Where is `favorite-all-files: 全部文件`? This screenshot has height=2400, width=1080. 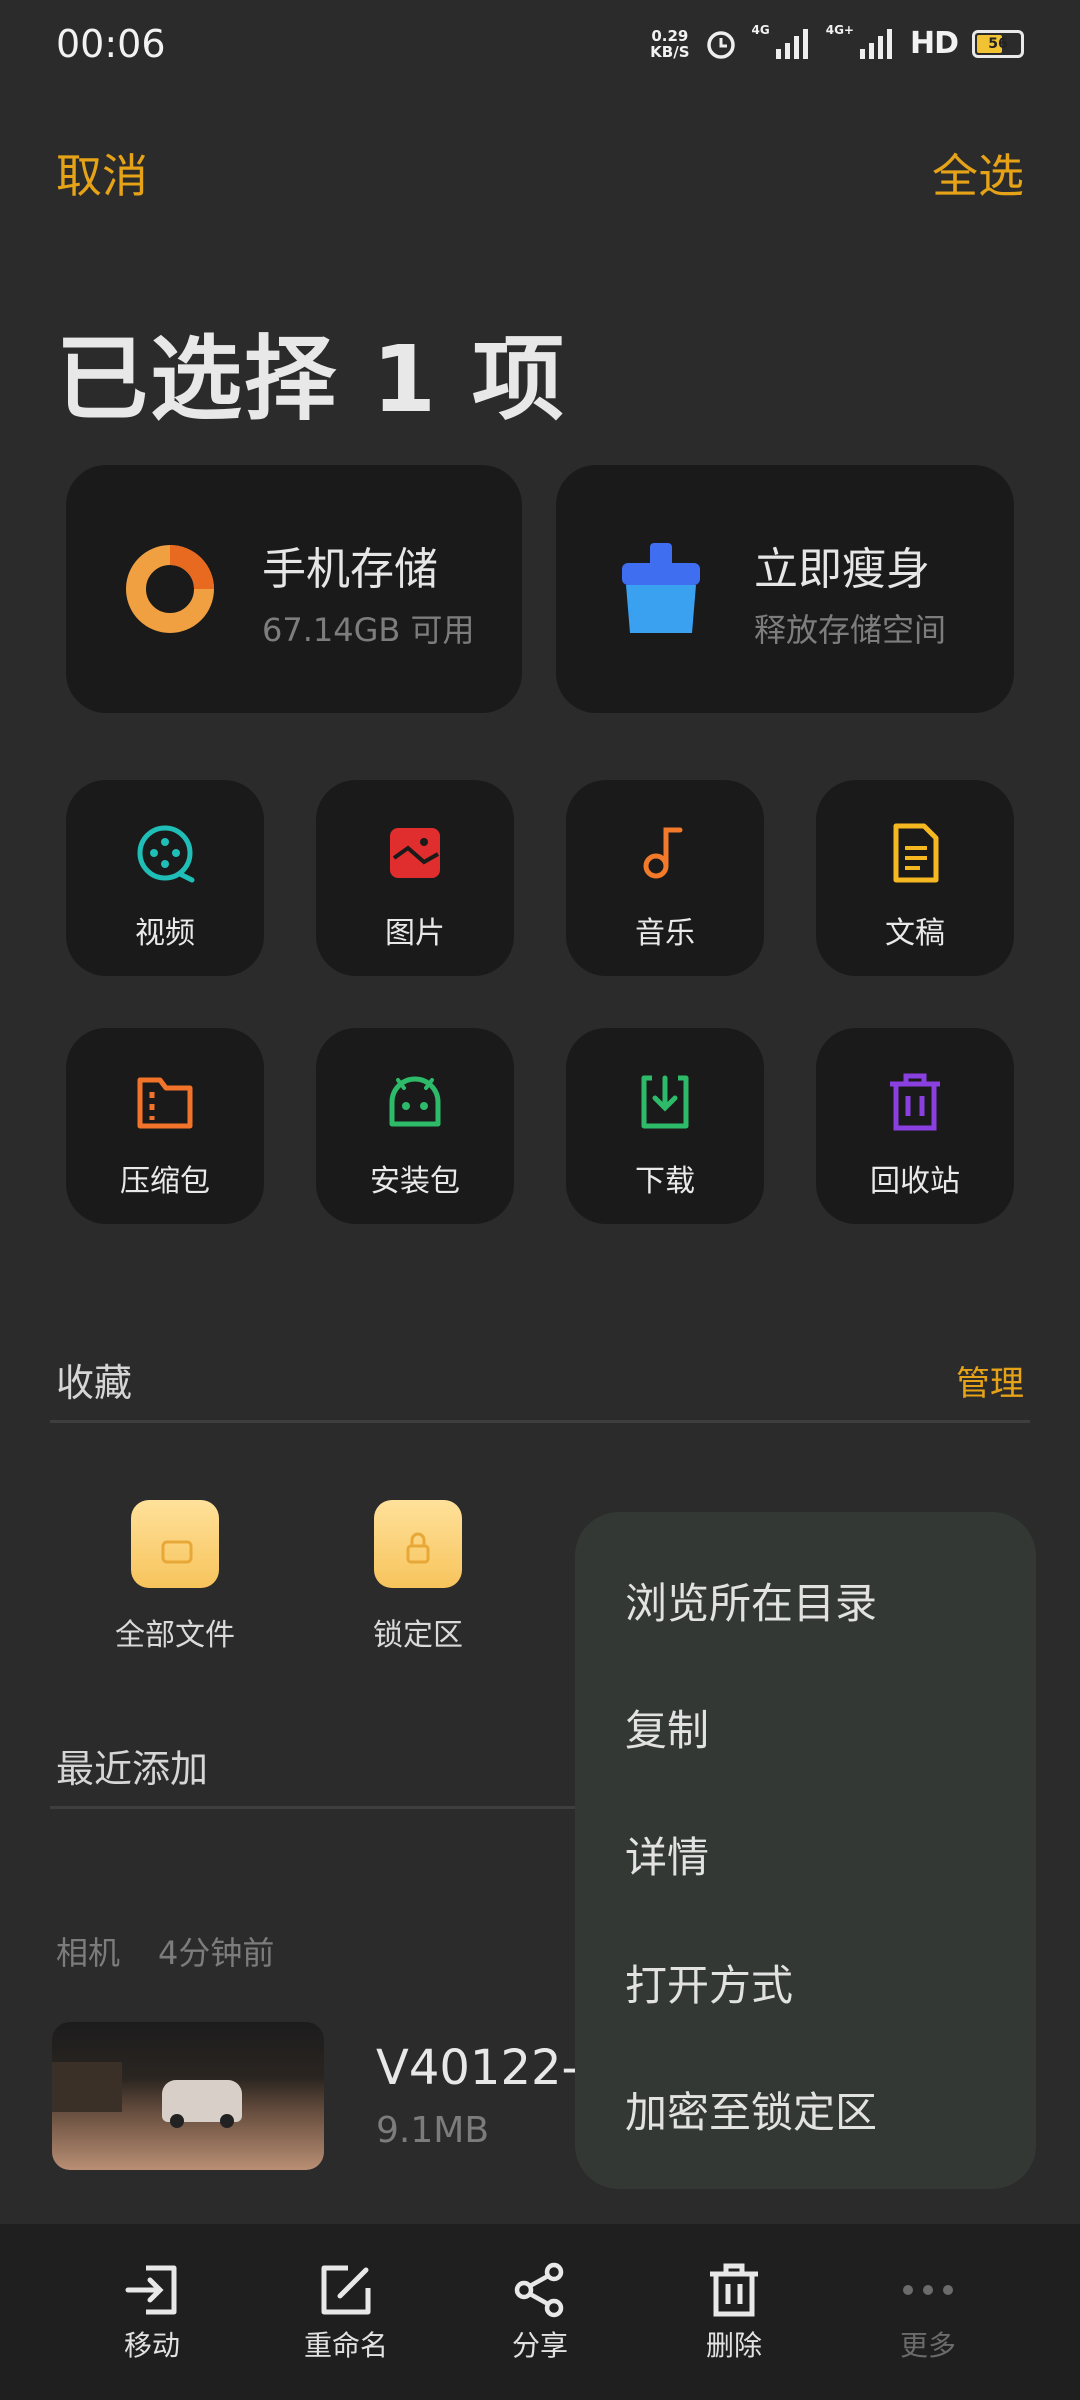
favorite-all-files: 全部文件 is located at coordinates (175, 1580).